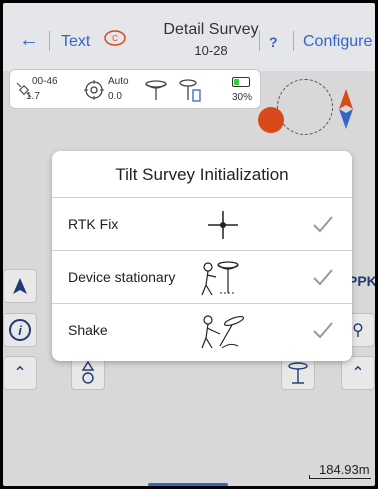 The image size is (378, 489). Describe the element at coordinates (93, 224) in the screenshot. I see `row-label: RTK Fix` at that location.